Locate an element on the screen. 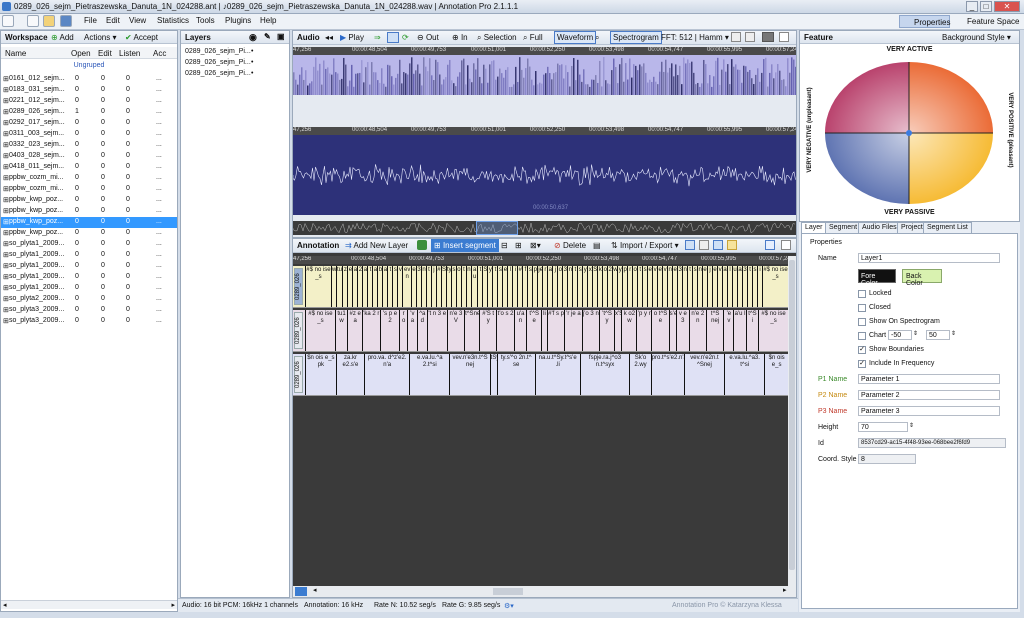  tab-segment: Segment is located at coordinates (843, 227).